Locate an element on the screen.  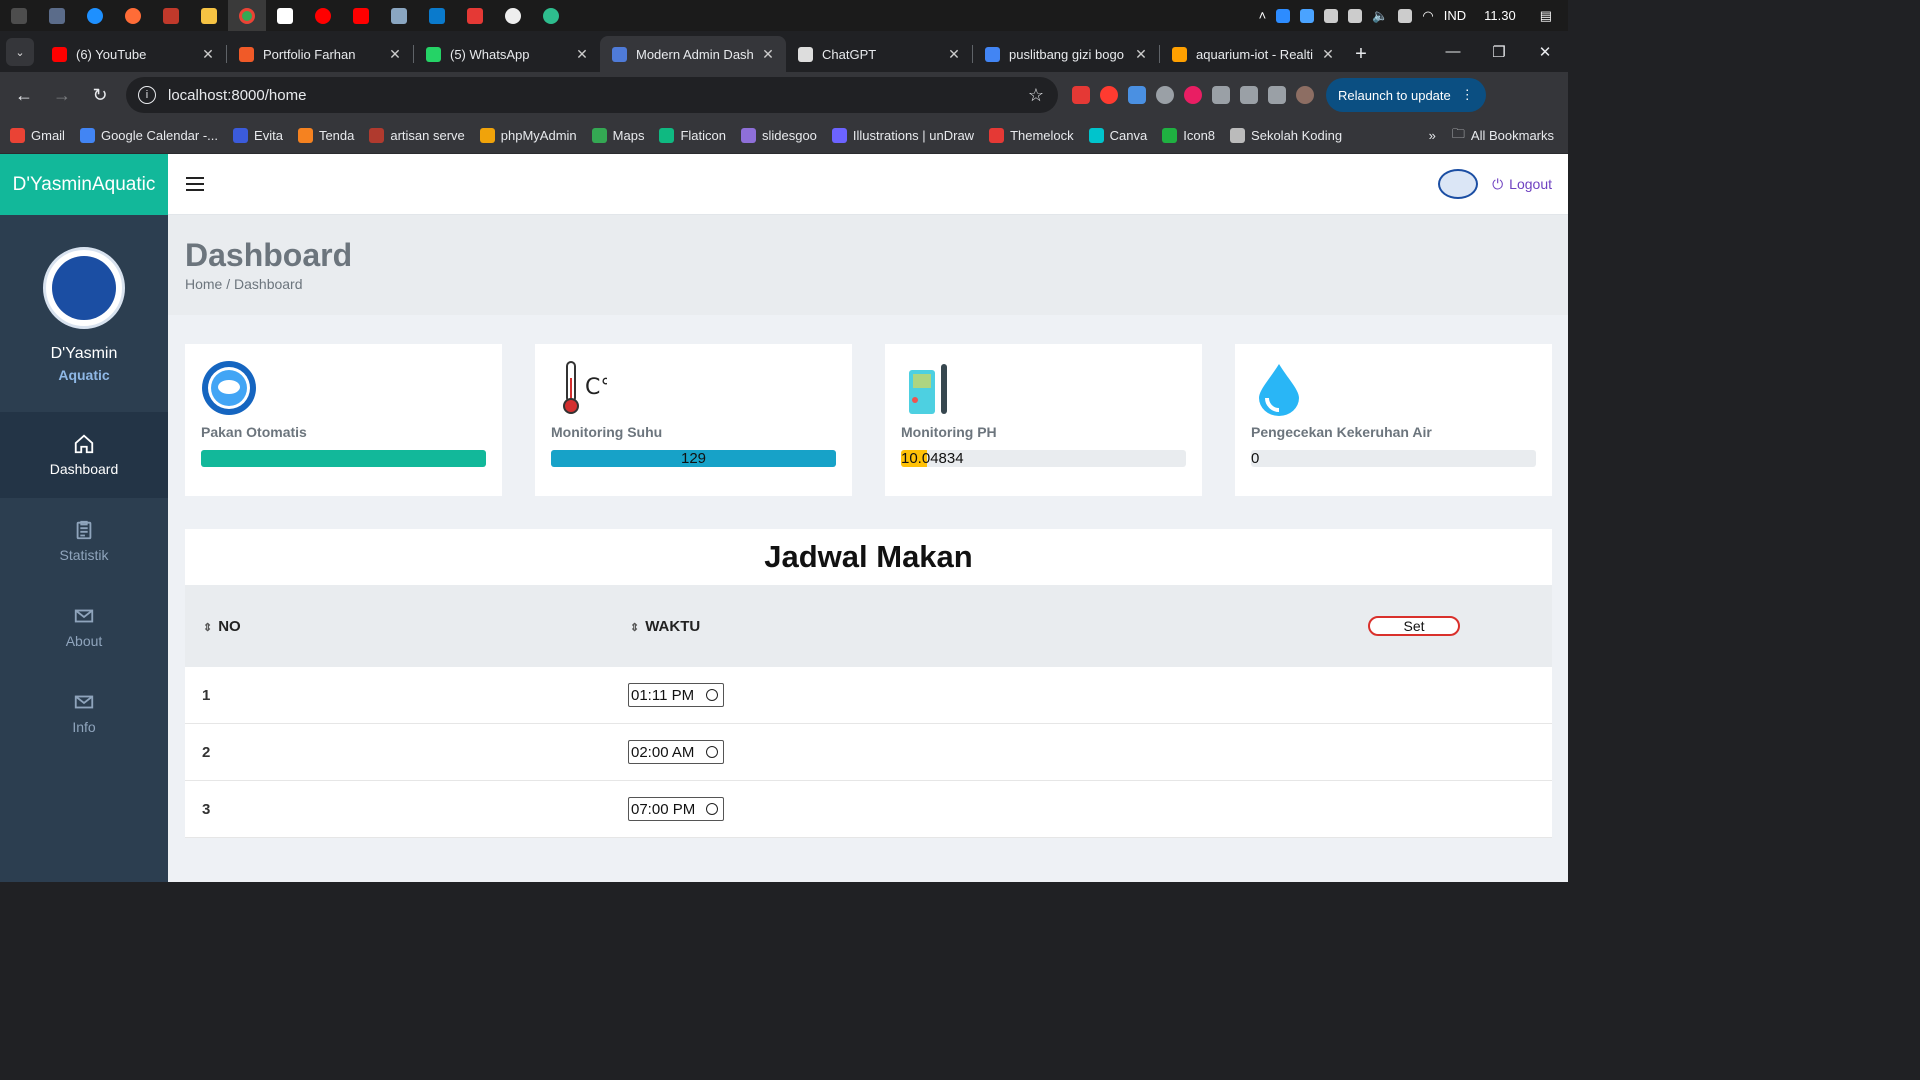
bookmark-item: Canva is located at coordinates (1118, 135).